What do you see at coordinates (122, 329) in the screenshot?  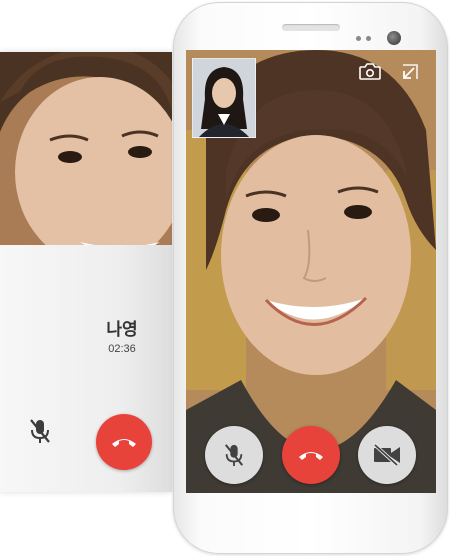 I see `caller-name: 나영` at bounding box center [122, 329].